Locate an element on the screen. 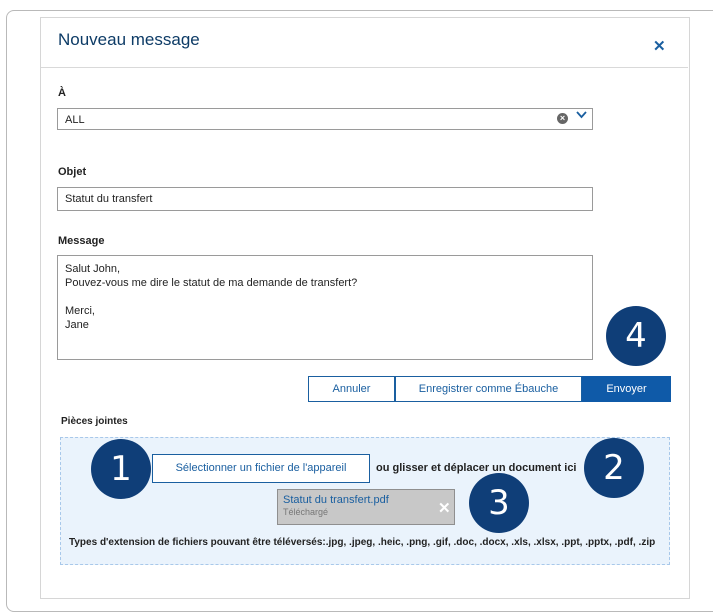 The height and width of the screenshot is (612, 713). close-icon: ✕ is located at coordinates (659, 46).